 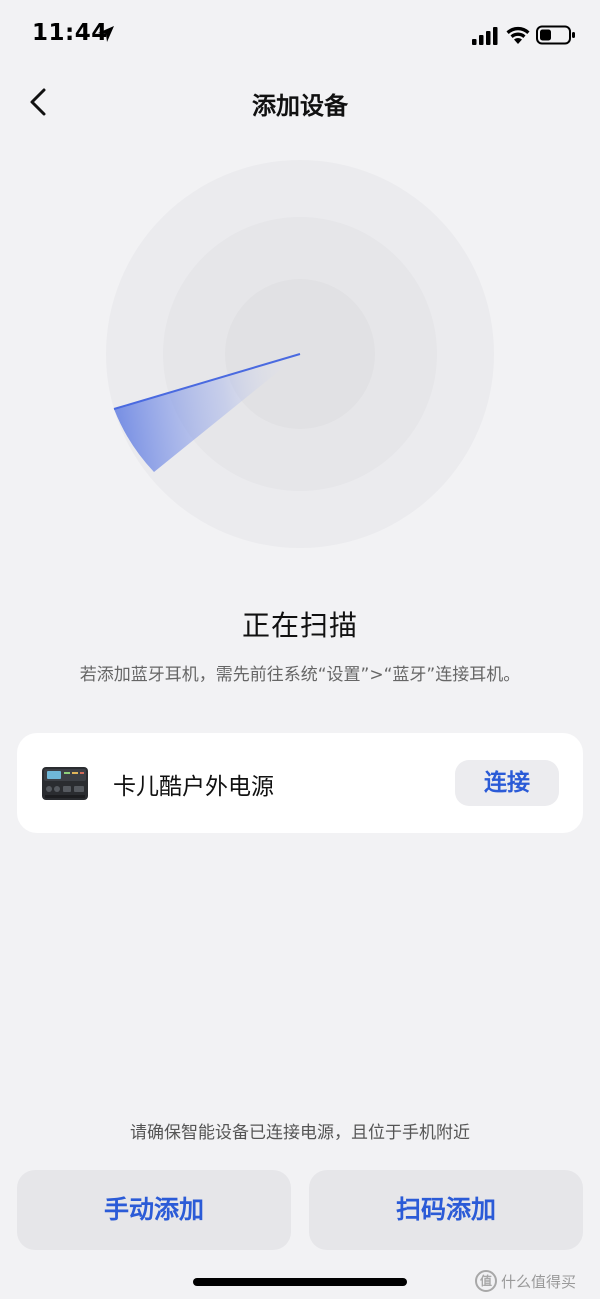 What do you see at coordinates (507, 783) in the screenshot?
I see `connect-button: 连接` at bounding box center [507, 783].